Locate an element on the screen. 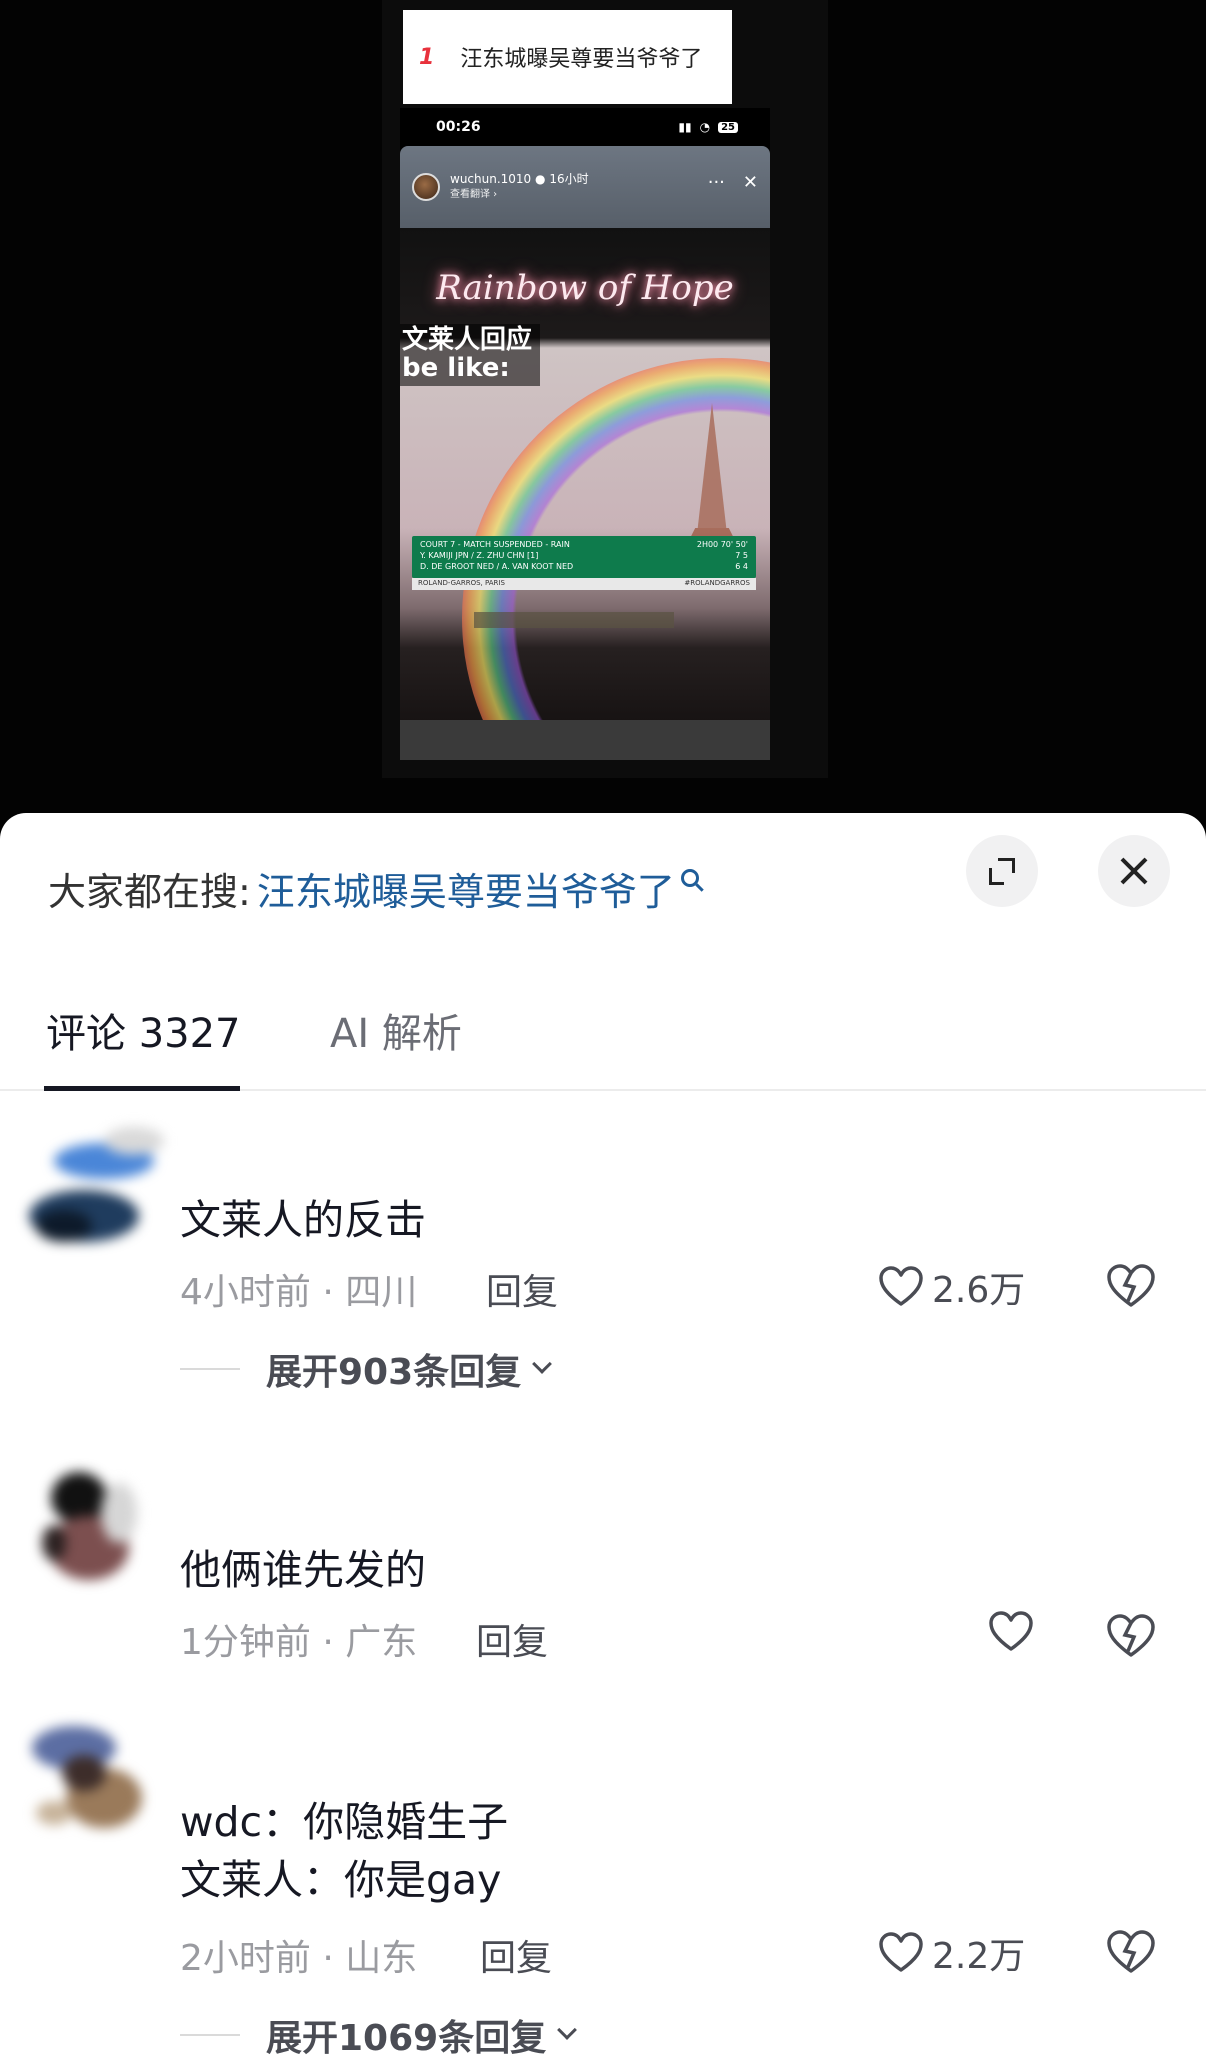 The height and width of the screenshot is (2071, 1206). story-bottom-bar is located at coordinates (585, 740).